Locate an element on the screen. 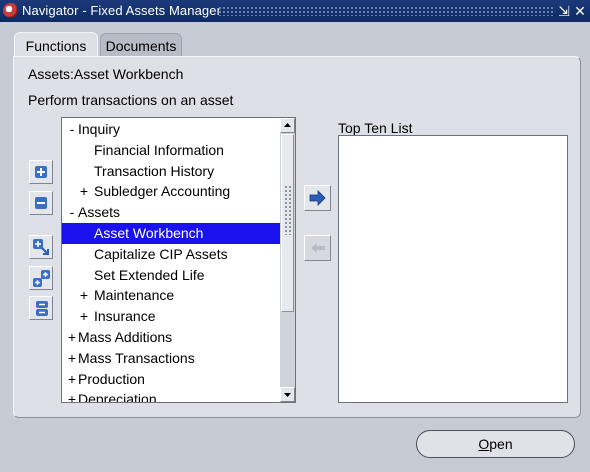 This screenshot has height=472, width=590. instruction-text: Perform transactions on an asset is located at coordinates (131, 100).